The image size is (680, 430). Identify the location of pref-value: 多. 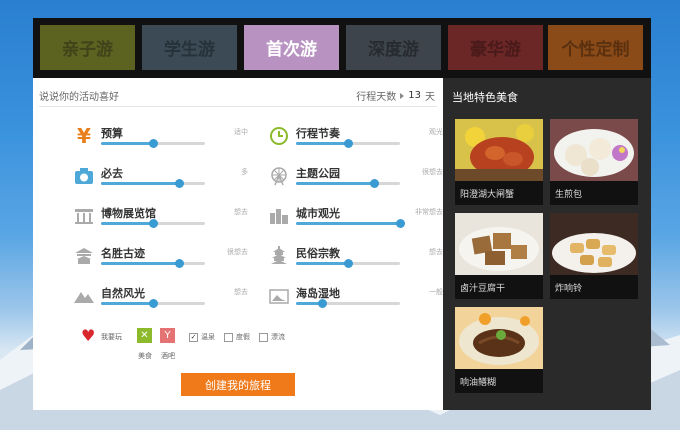
(244, 172).